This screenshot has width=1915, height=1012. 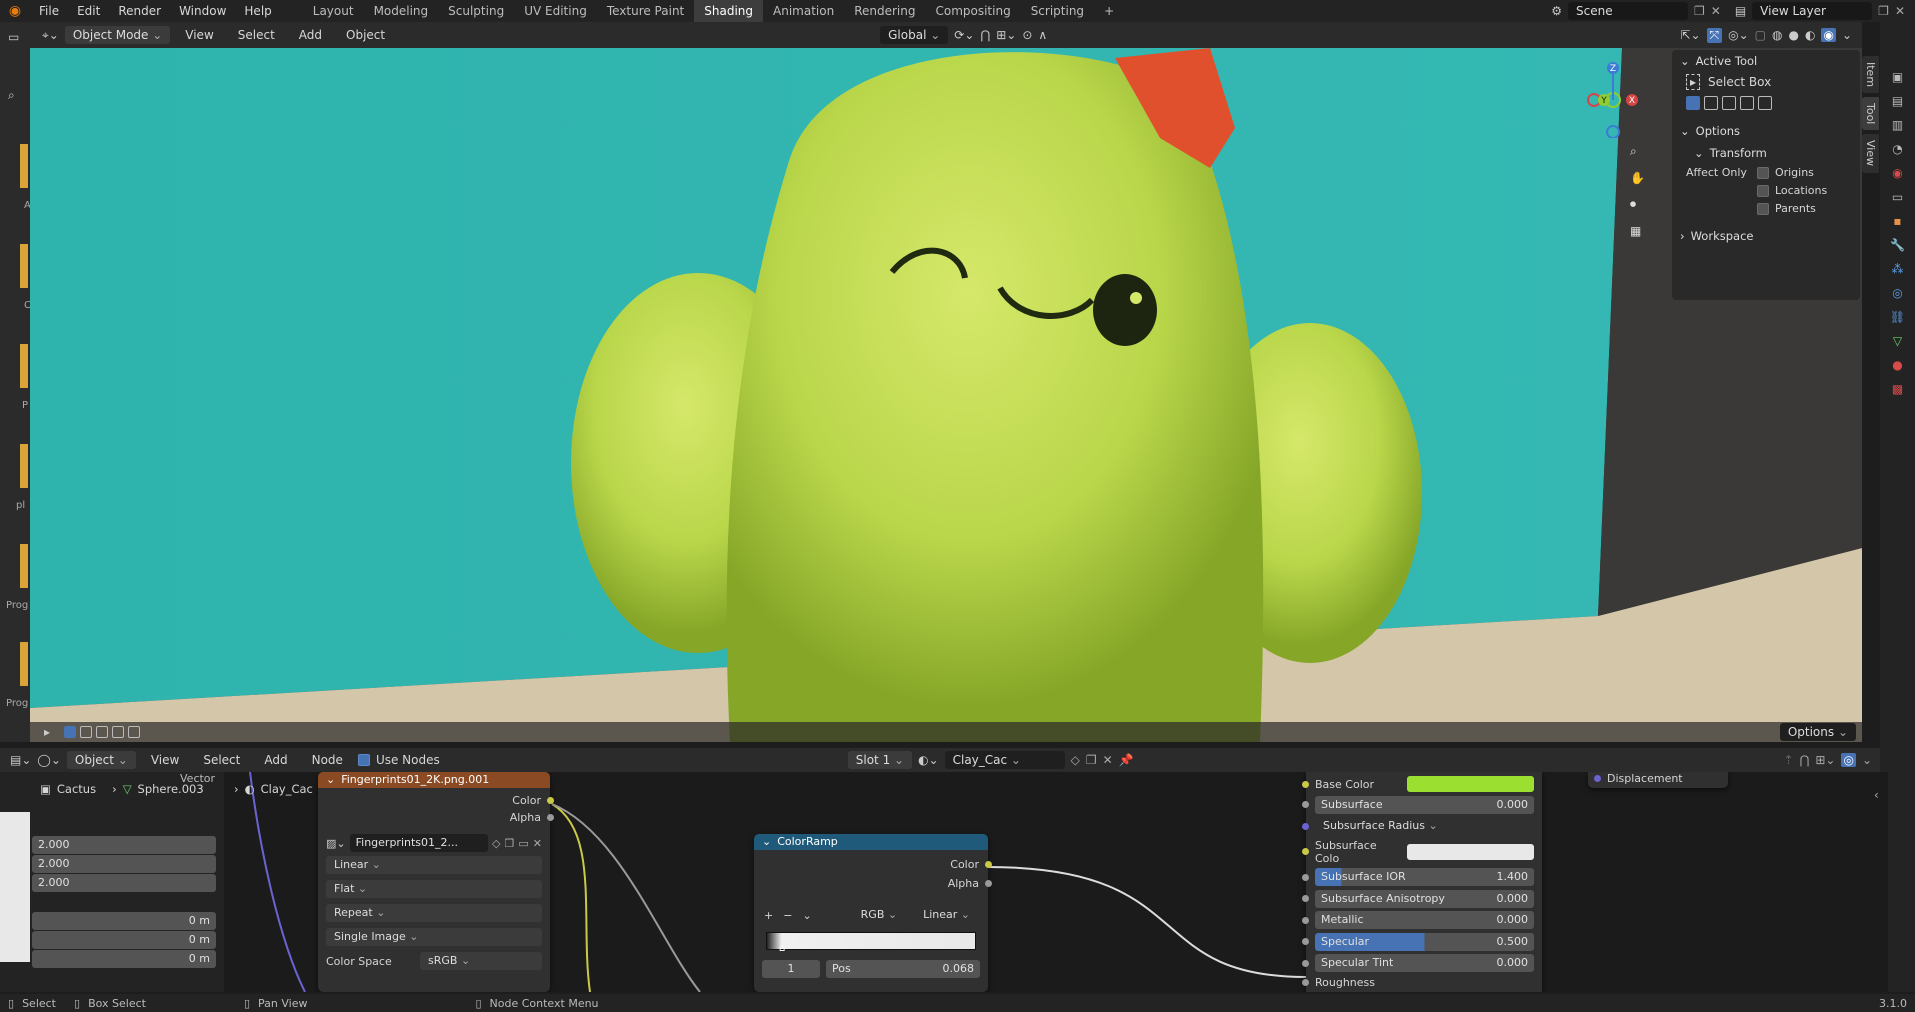 What do you see at coordinates (1760, 35) in the screenshot?
I see `xray-icon: ▢` at bounding box center [1760, 35].